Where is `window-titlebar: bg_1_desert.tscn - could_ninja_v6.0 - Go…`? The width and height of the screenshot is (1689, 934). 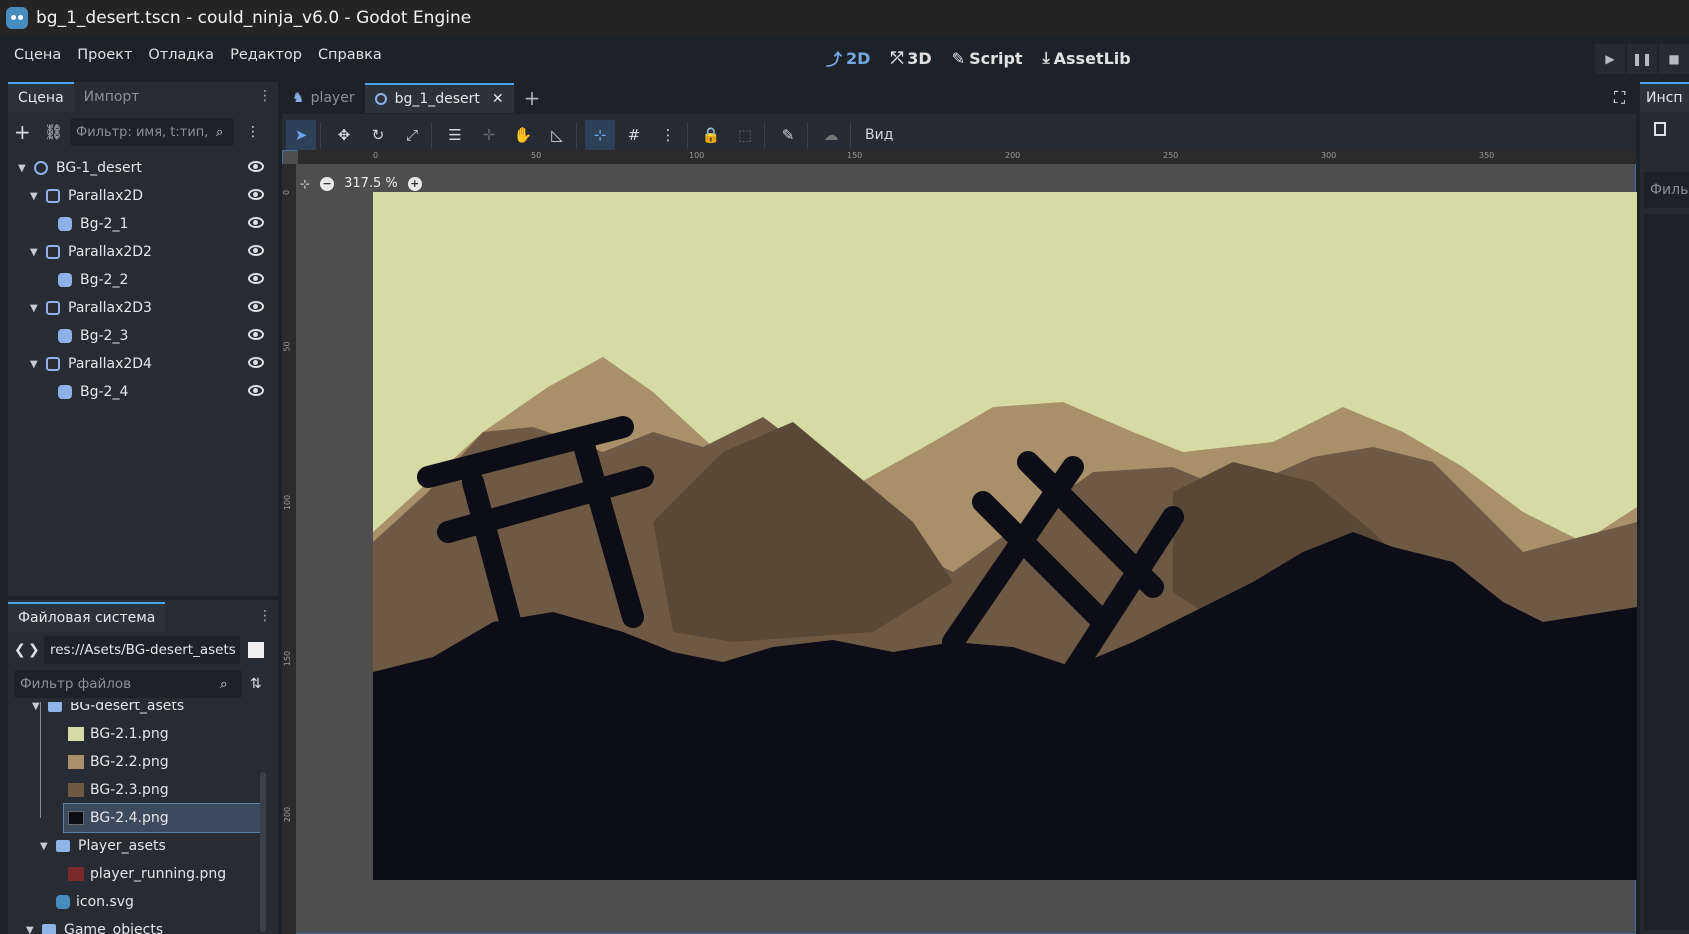 window-titlebar: bg_1_desert.tscn - could_ninja_v6.0 - Go… is located at coordinates (844, 18).